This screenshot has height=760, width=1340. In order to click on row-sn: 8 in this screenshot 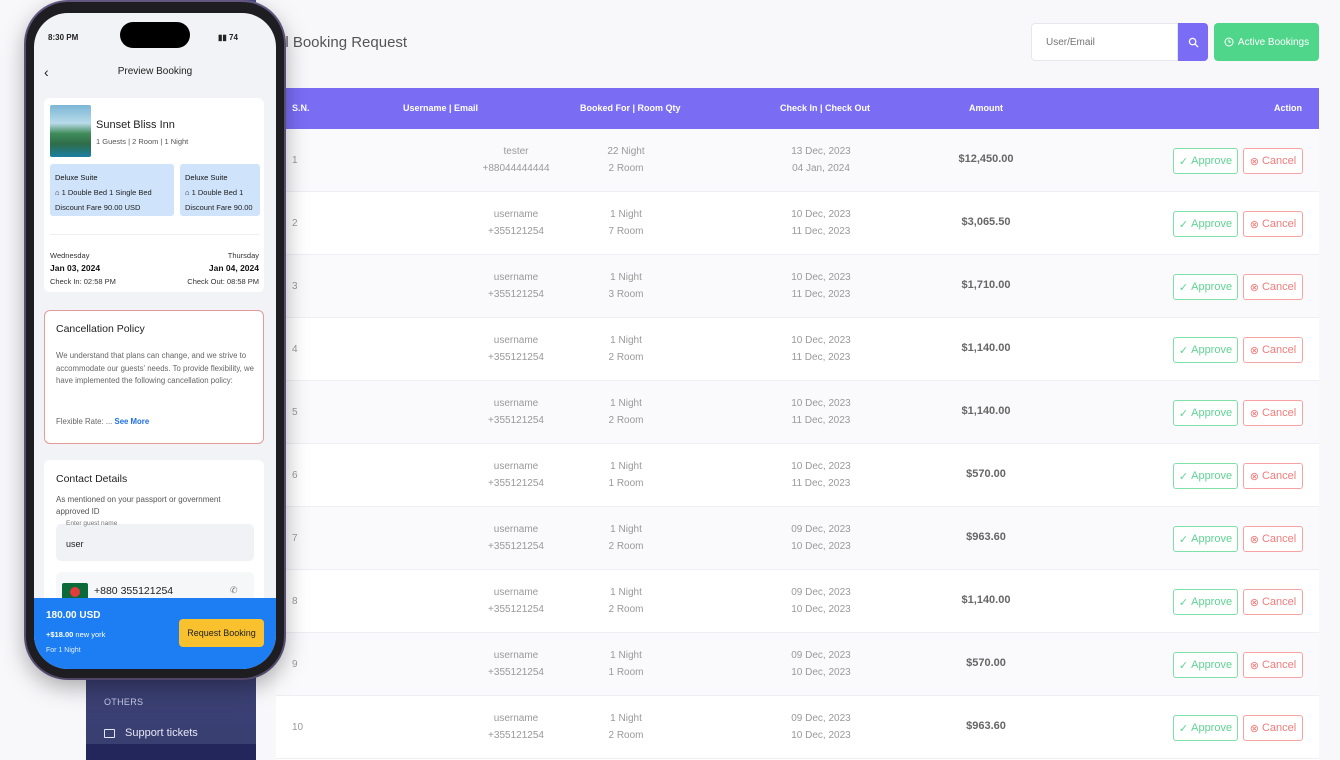, I will do `click(295, 601)`.